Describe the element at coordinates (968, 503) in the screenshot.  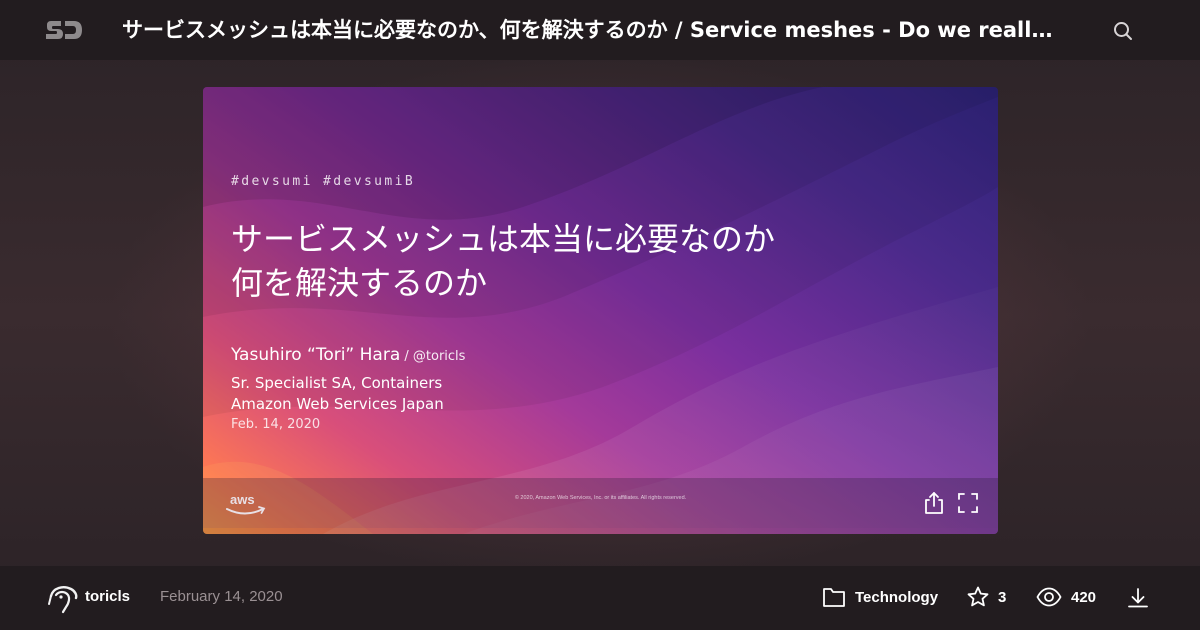
I see `fullscreen-icon` at that location.